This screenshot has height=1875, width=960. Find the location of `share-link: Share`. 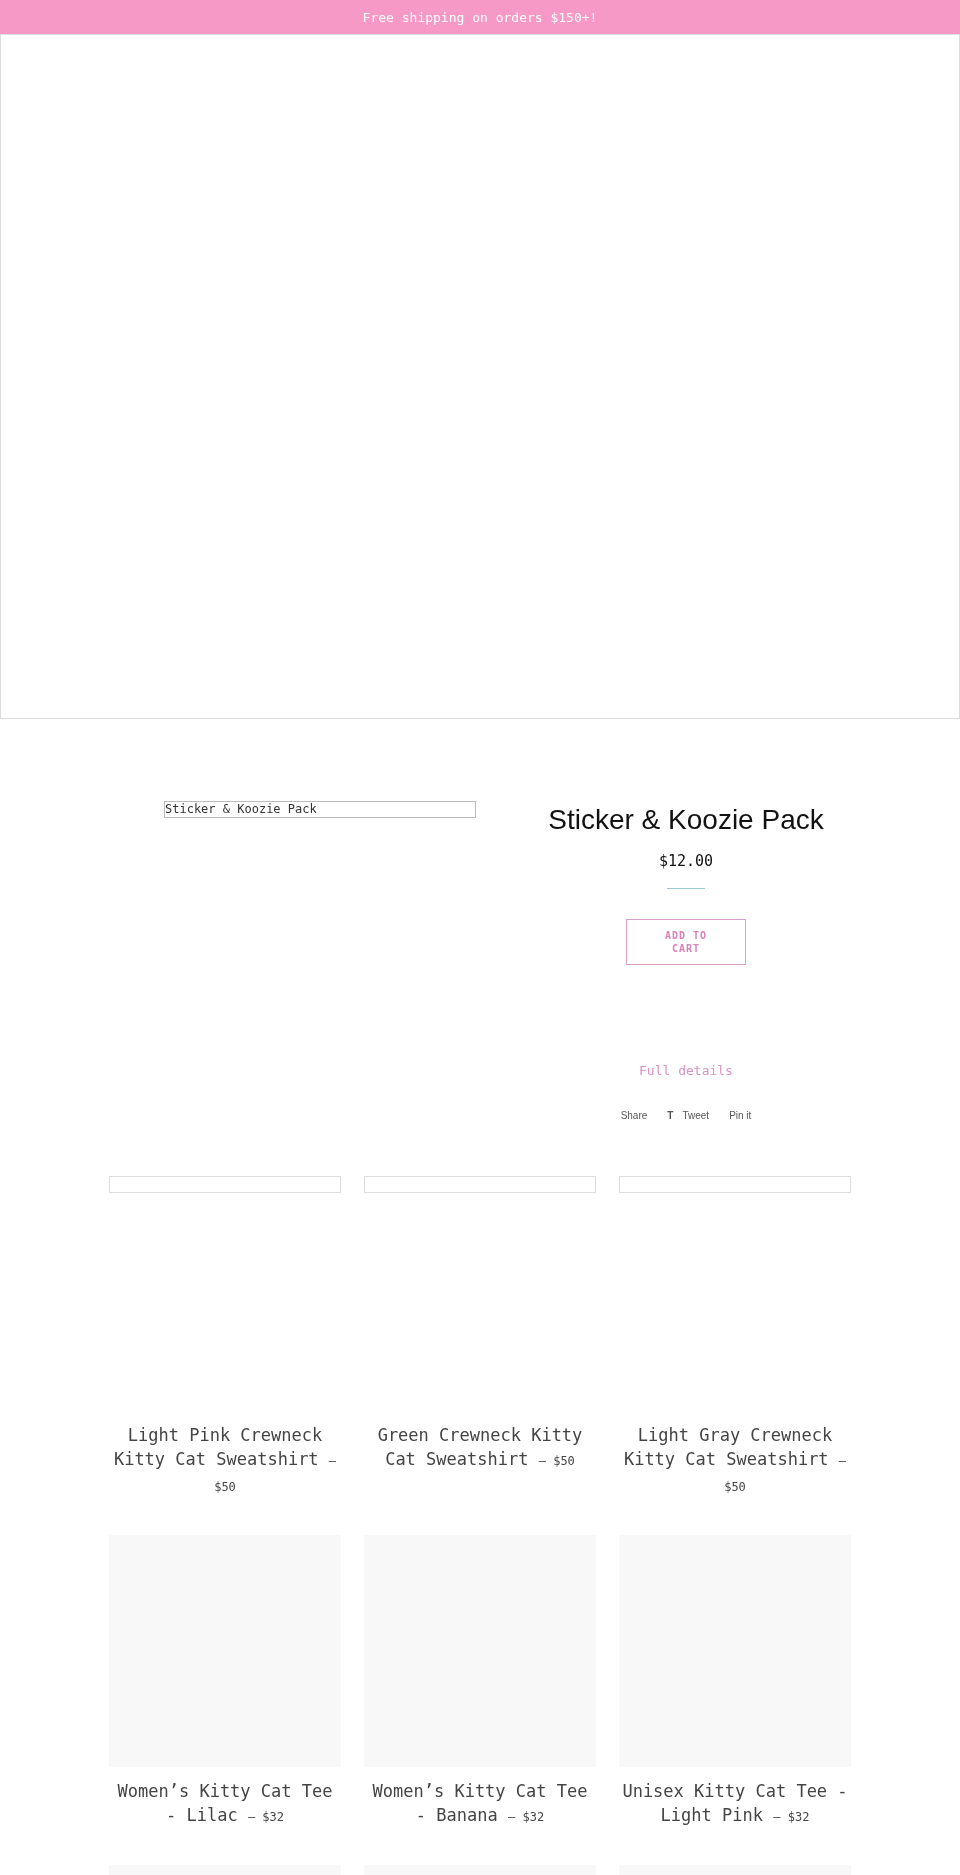

share-link: Share is located at coordinates (634, 1115).